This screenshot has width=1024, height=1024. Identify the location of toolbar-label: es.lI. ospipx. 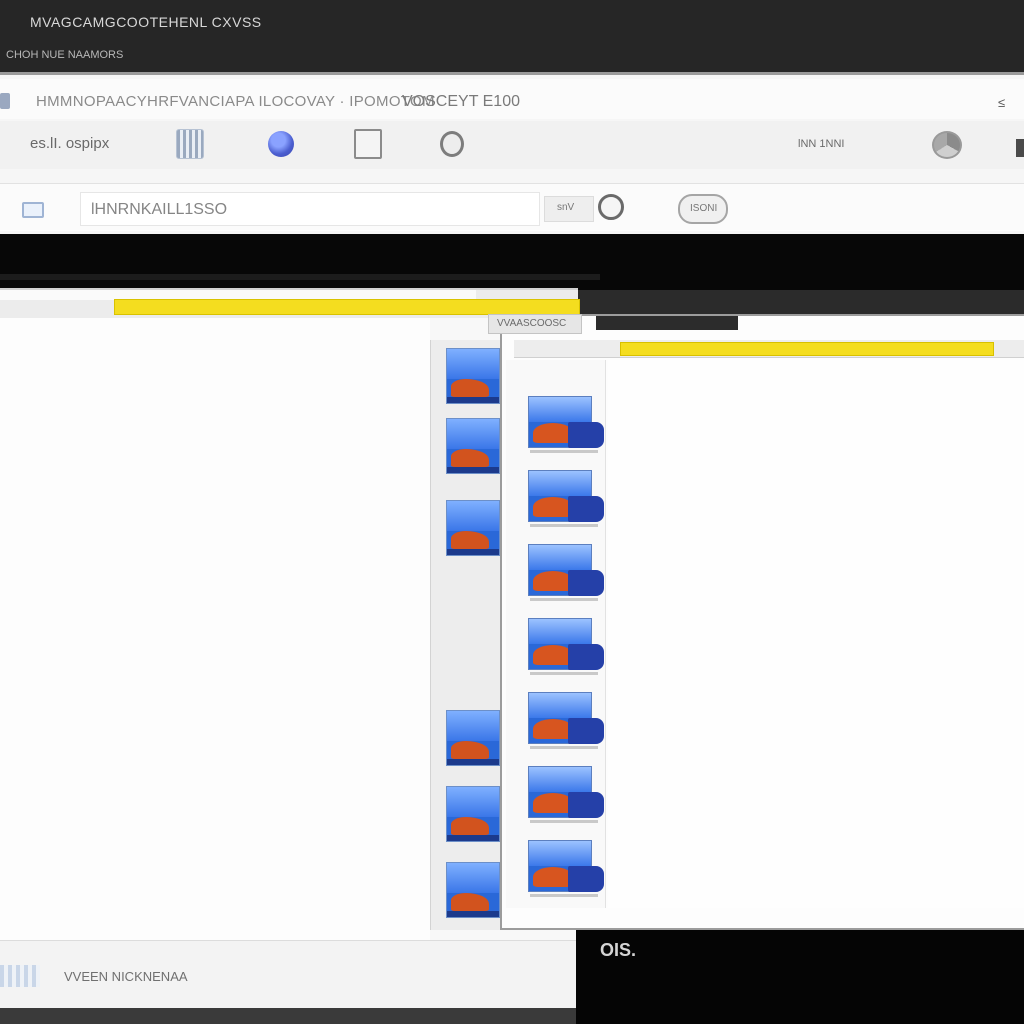
(69, 143).